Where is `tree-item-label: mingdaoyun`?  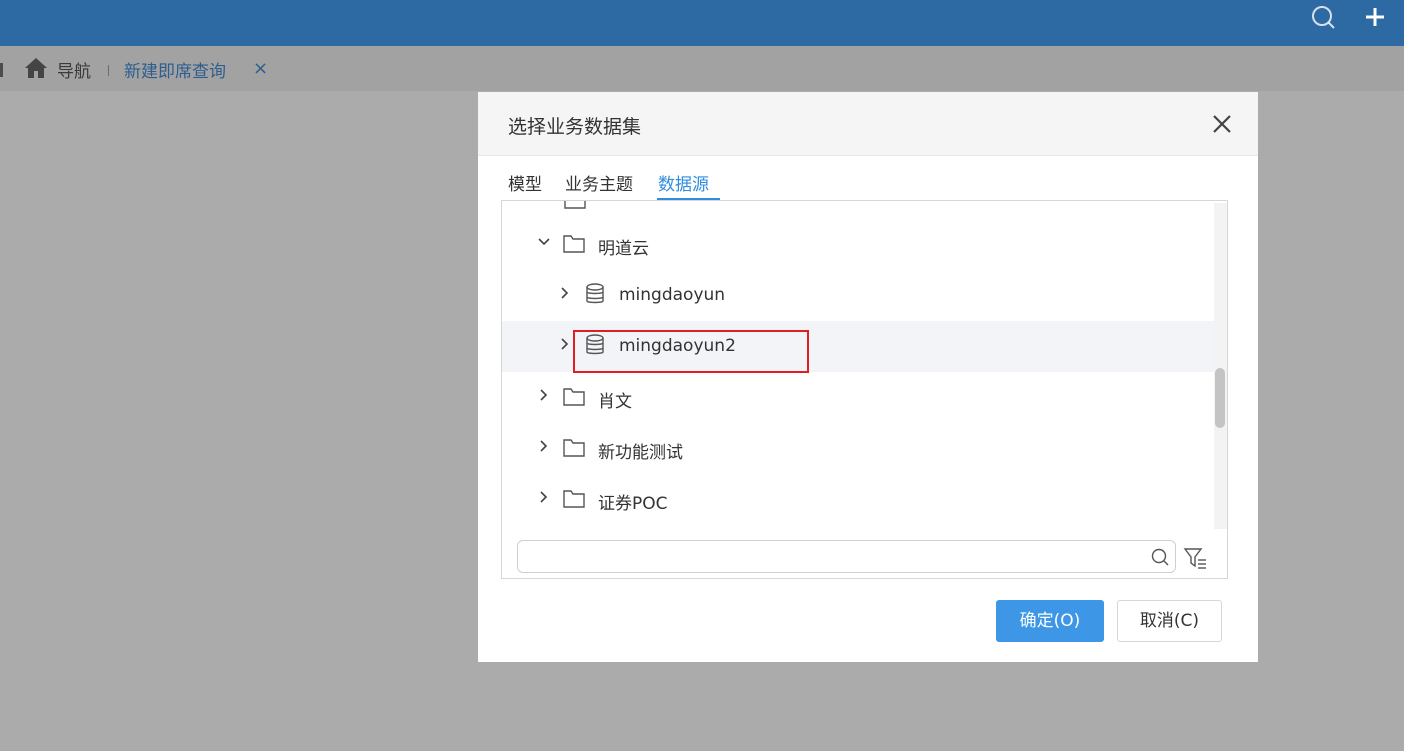
tree-item-label: mingdaoyun is located at coordinates (672, 295).